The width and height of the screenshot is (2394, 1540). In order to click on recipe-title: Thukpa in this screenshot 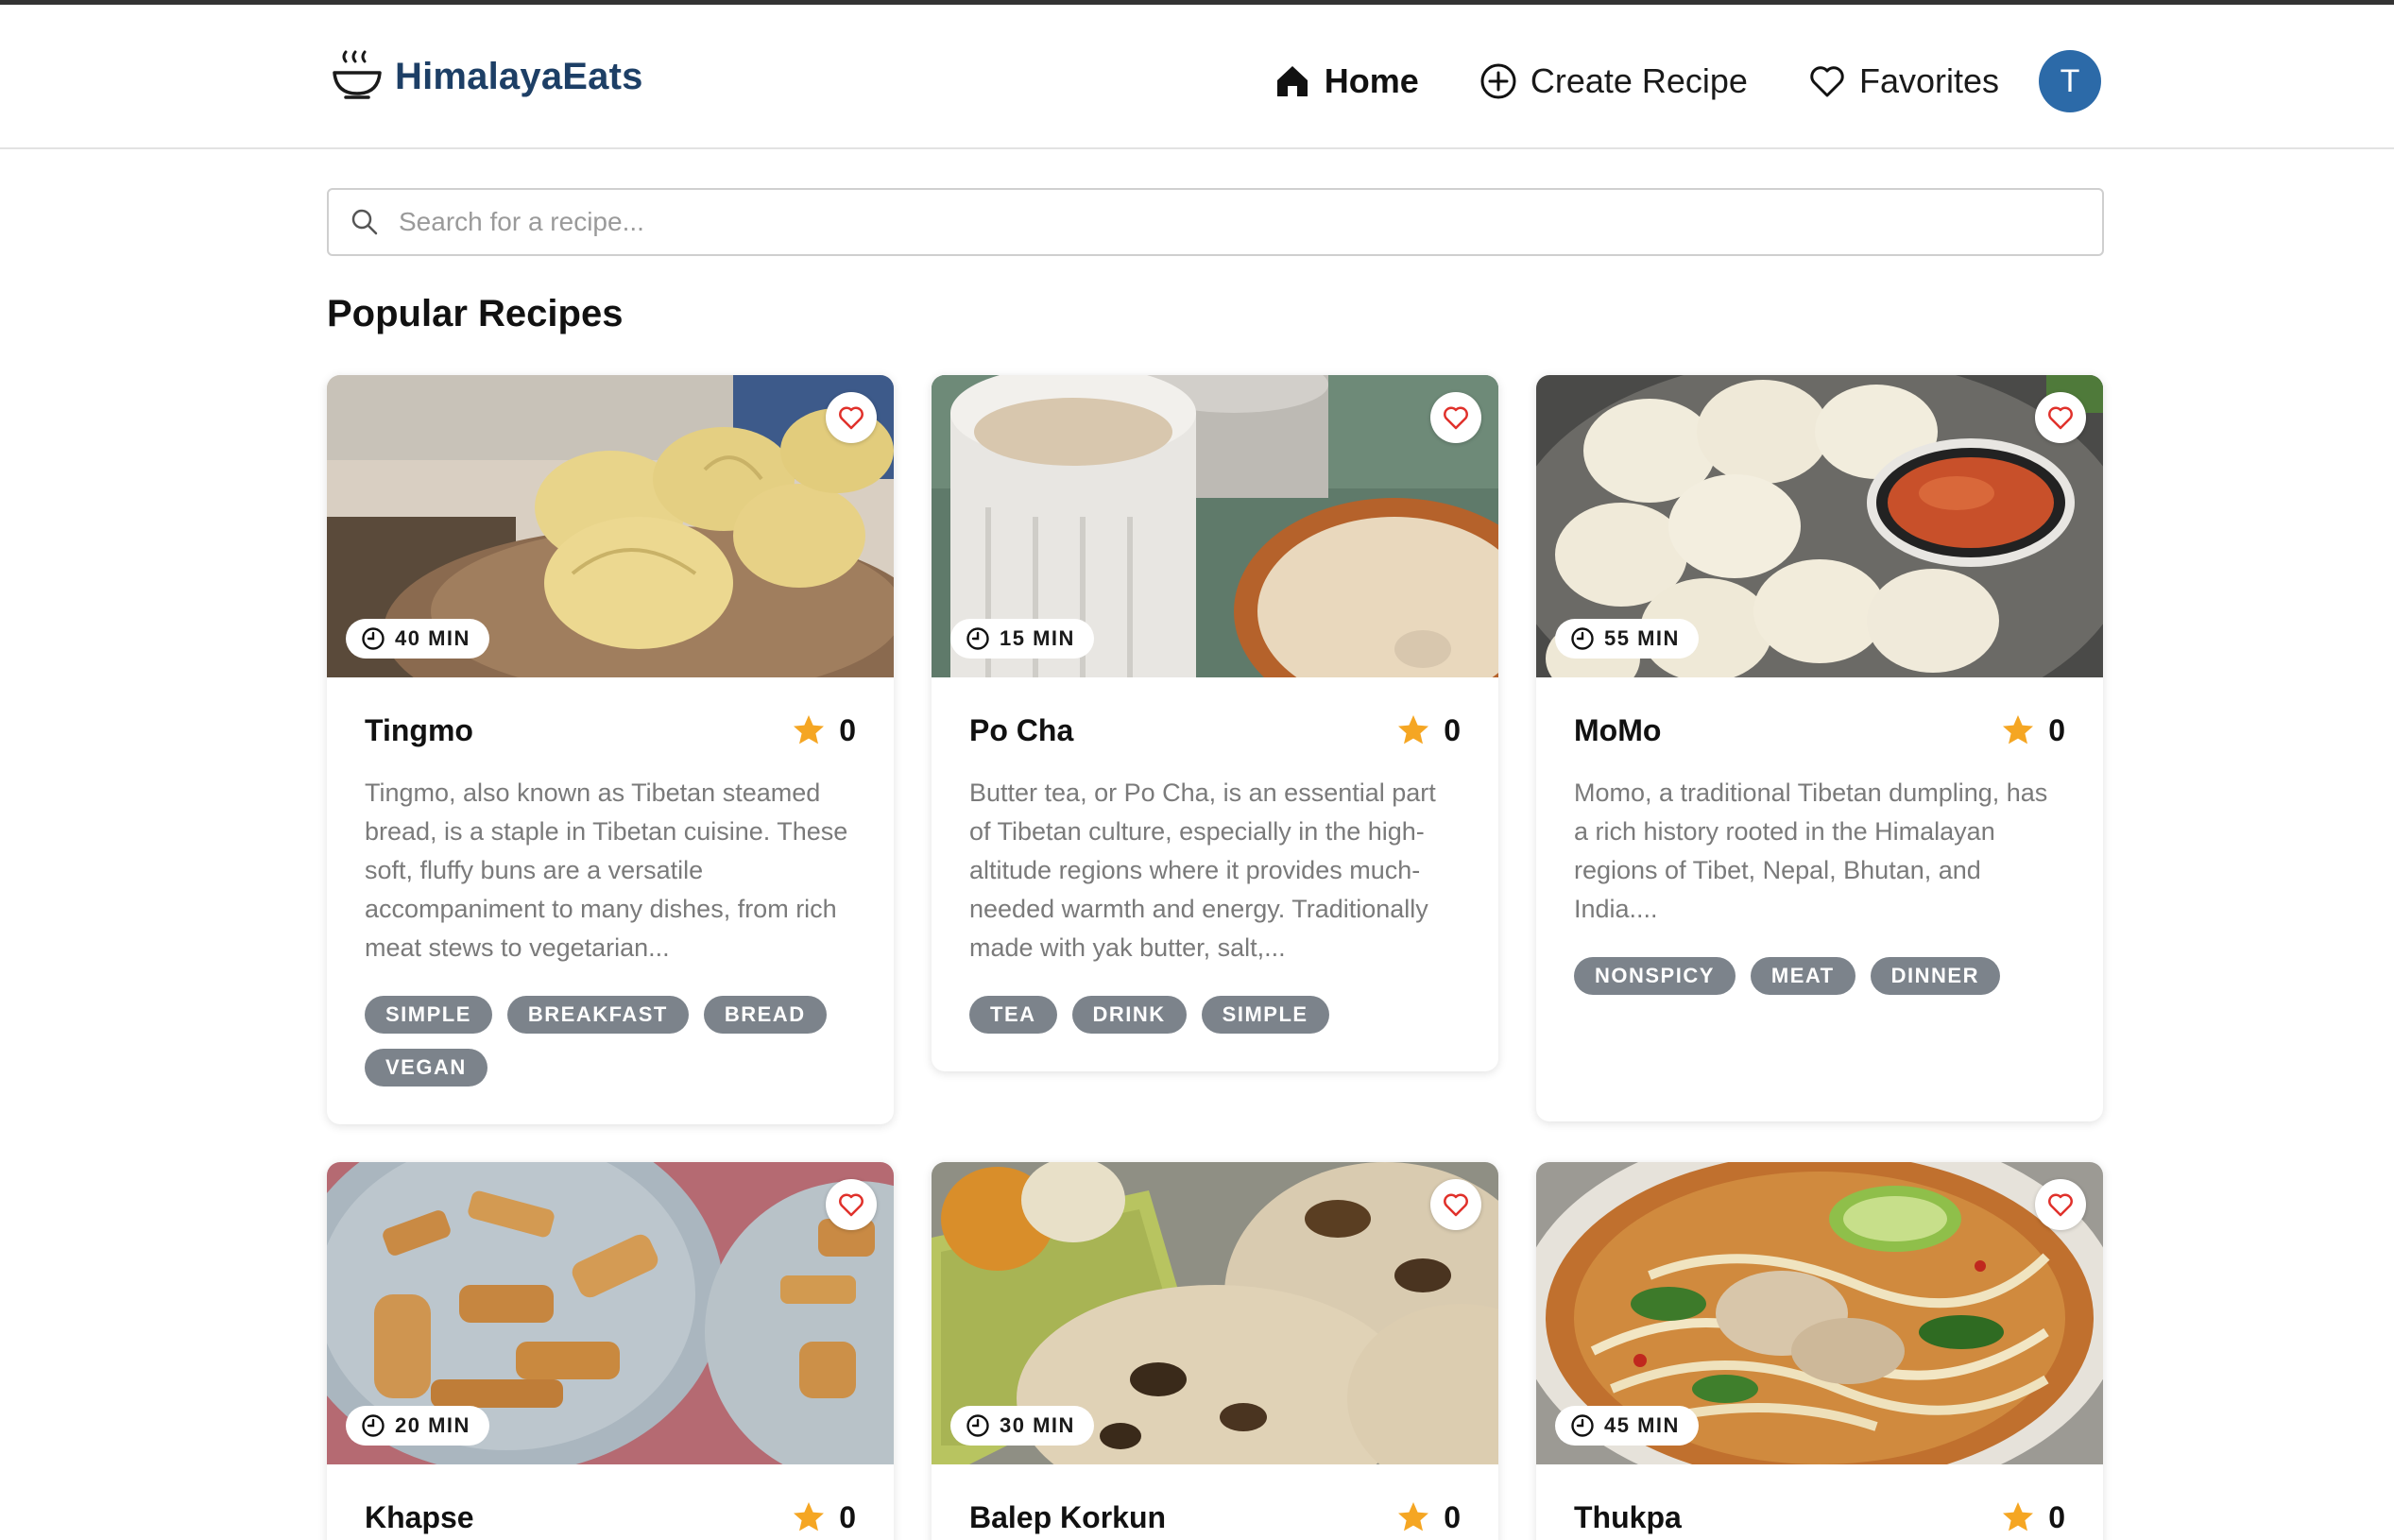, I will do `click(1628, 1518)`.